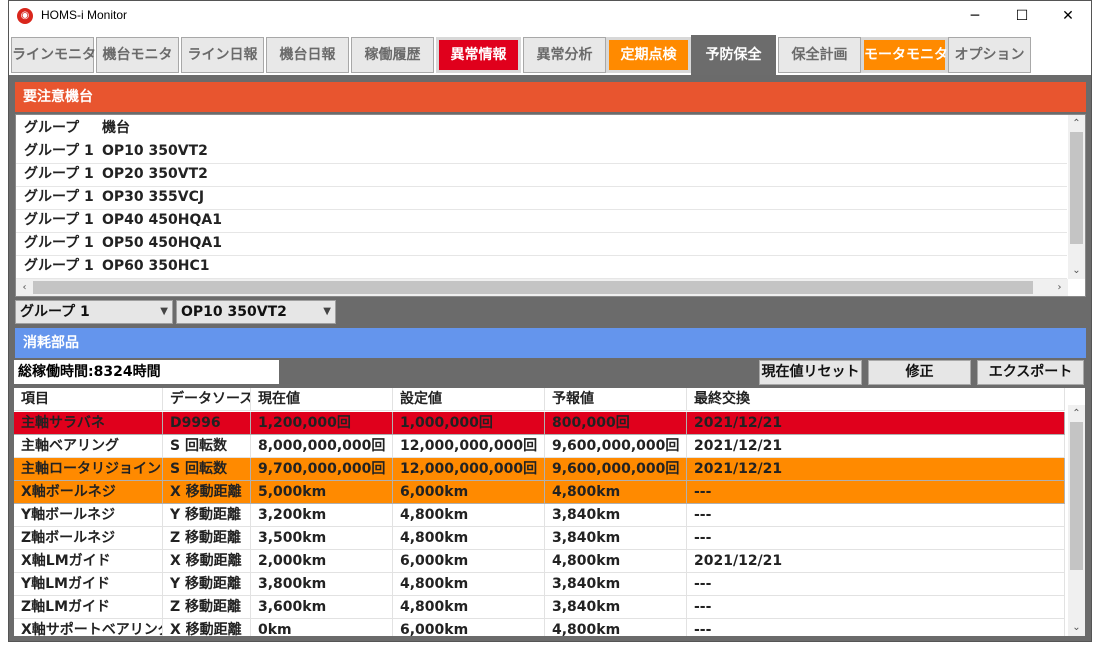 This screenshot has height=650, width=1100. What do you see at coordinates (256, 312) in the screenshot?
I see `machine-select: OP10 350VT2 ▼` at bounding box center [256, 312].